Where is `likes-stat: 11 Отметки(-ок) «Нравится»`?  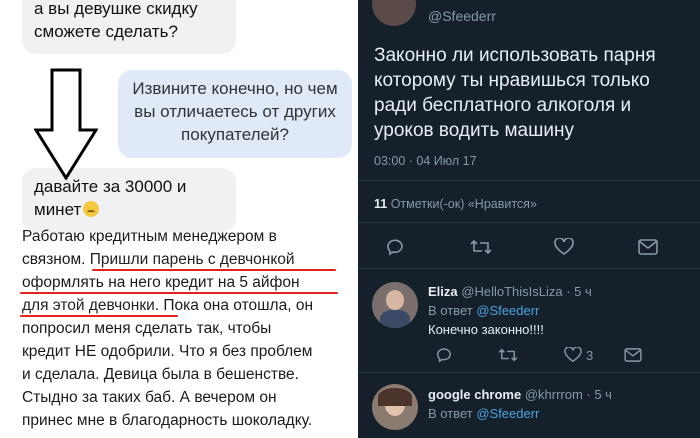 likes-stat: 11 Отметки(-ок) «Нравится» is located at coordinates (455, 204).